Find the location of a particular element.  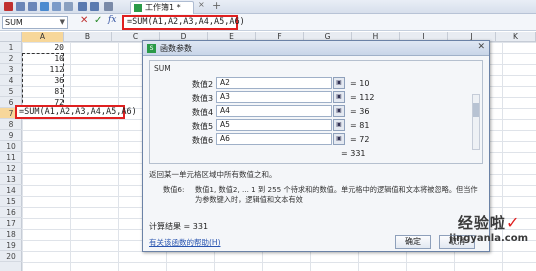

row-header: 14 is located at coordinates (11, 190).